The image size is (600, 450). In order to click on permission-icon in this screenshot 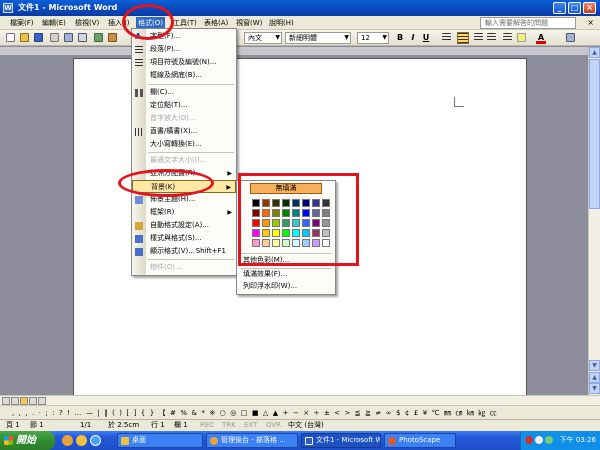, I will do `click(54, 37)`.